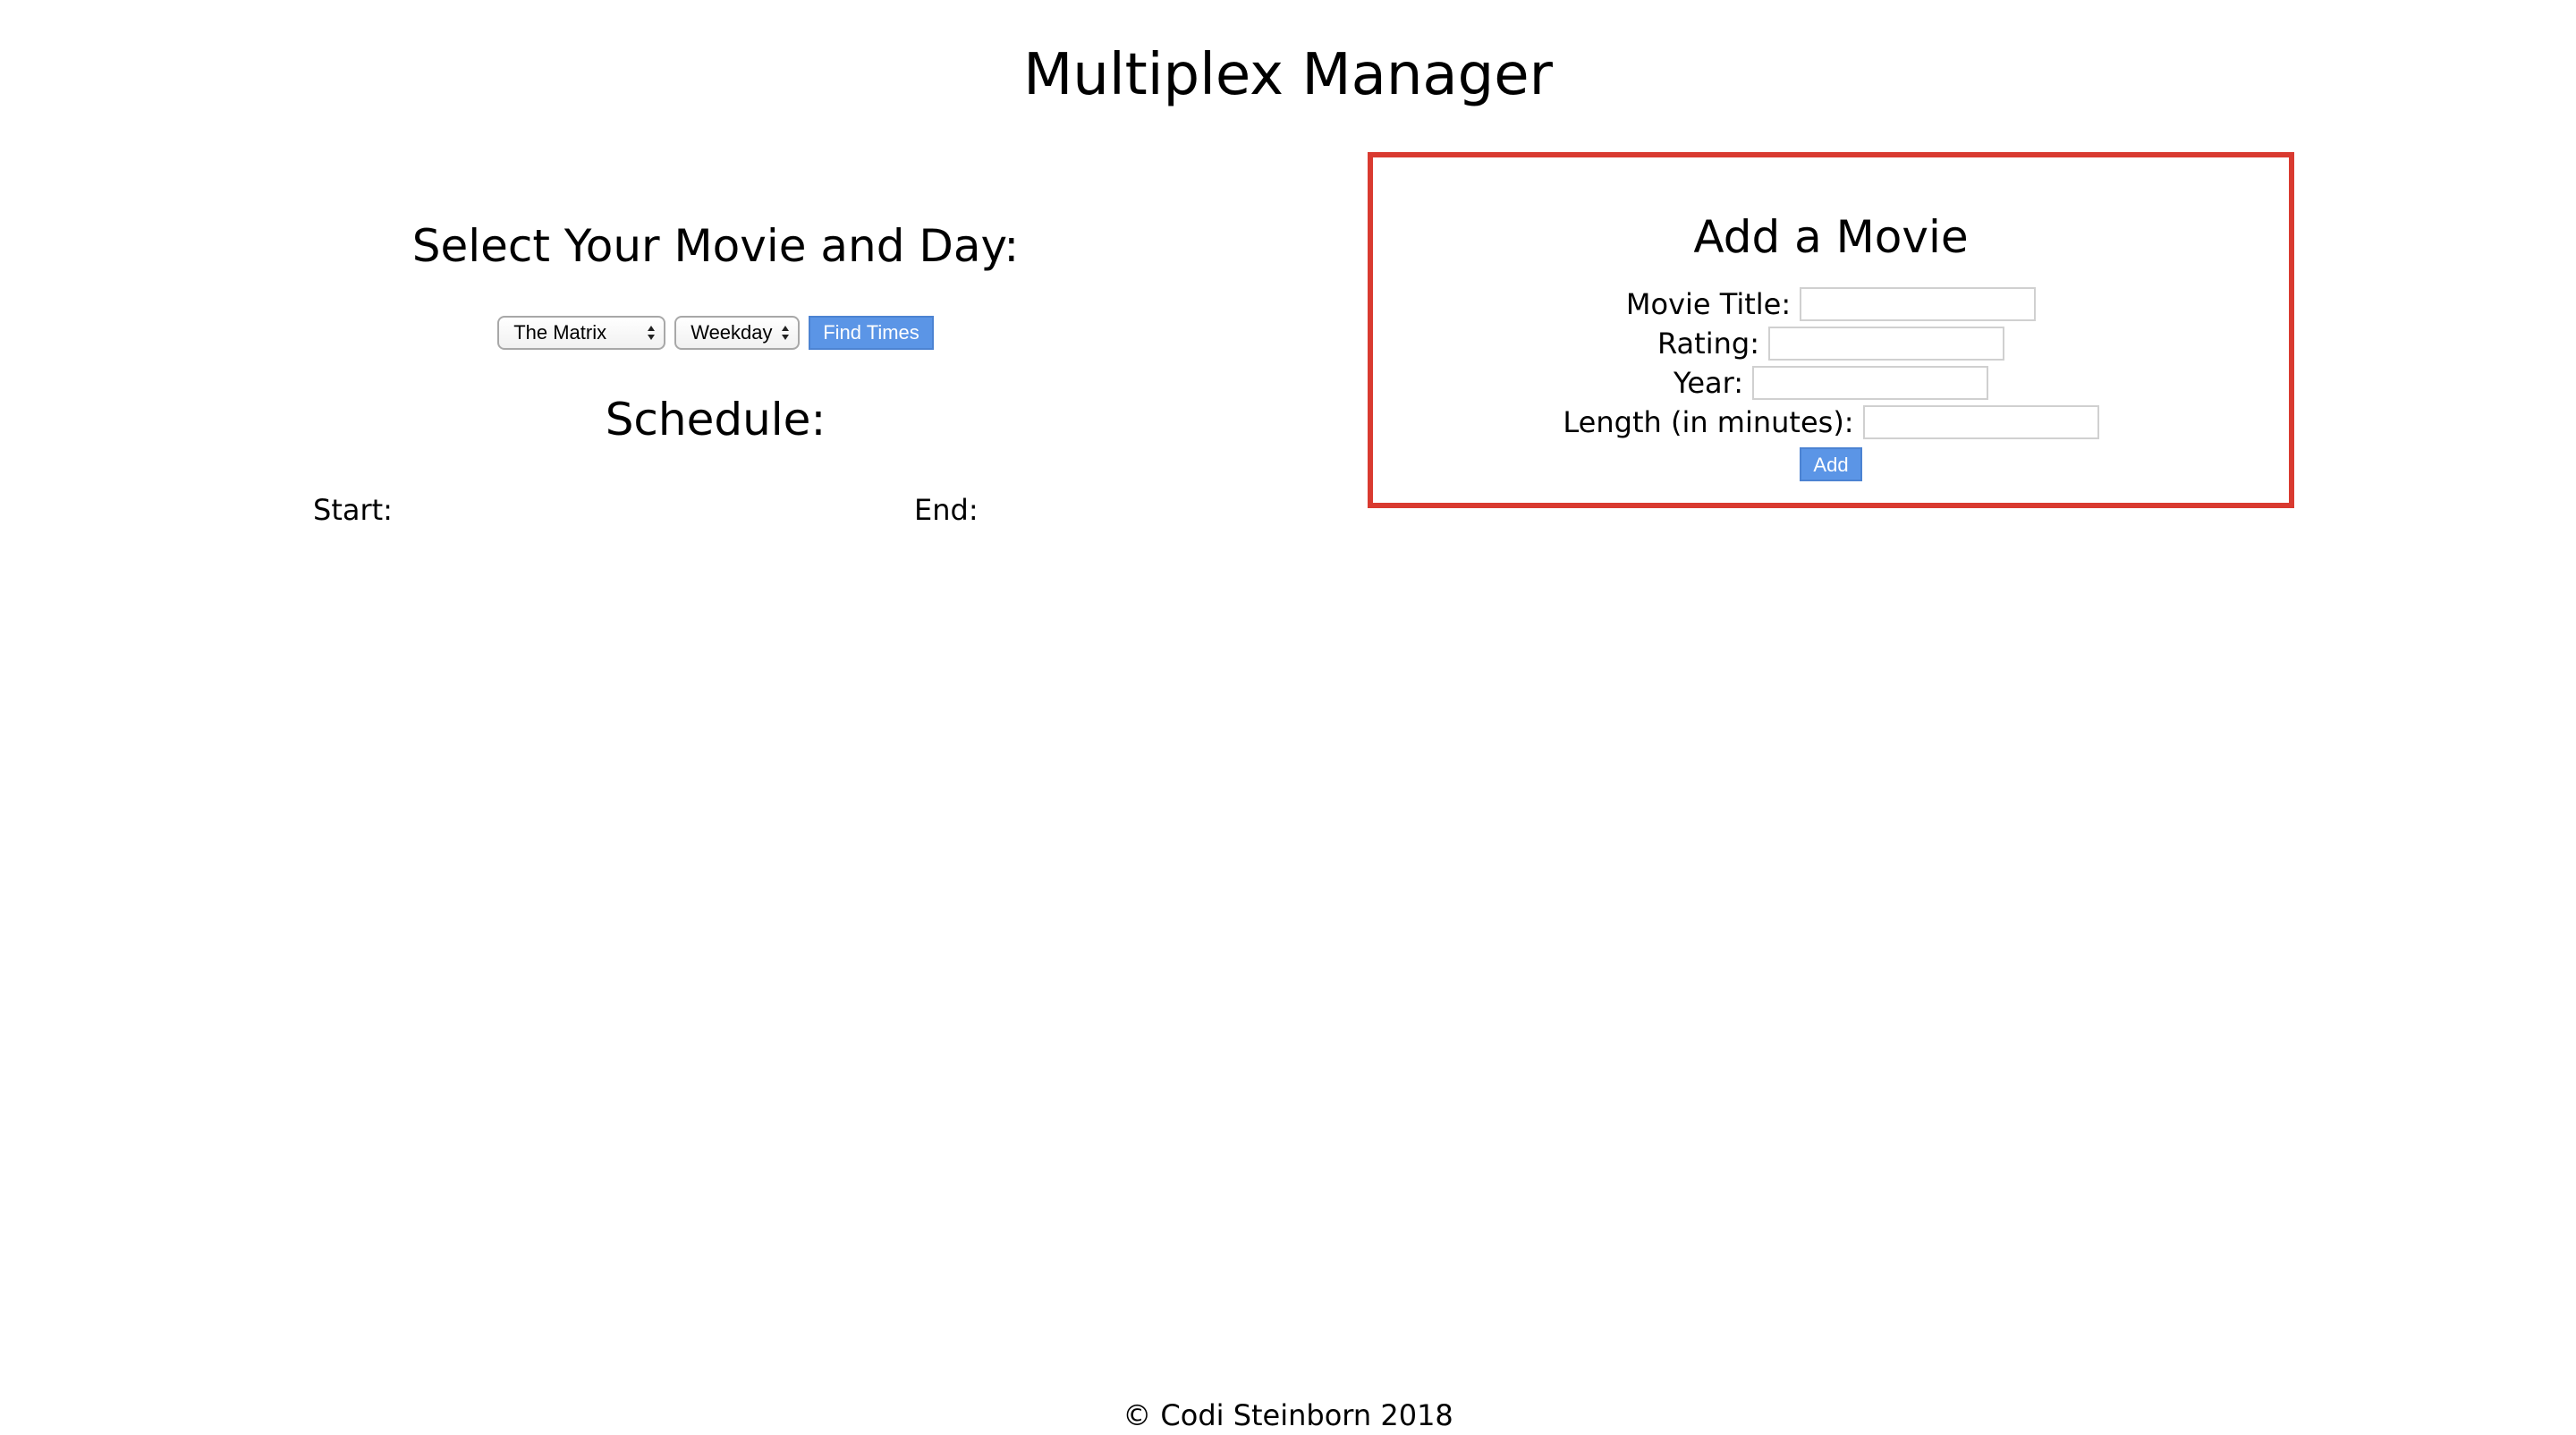 Image resolution: width=2576 pixels, height=1435 pixels. I want to click on find-times-button: Find Times, so click(871, 333).